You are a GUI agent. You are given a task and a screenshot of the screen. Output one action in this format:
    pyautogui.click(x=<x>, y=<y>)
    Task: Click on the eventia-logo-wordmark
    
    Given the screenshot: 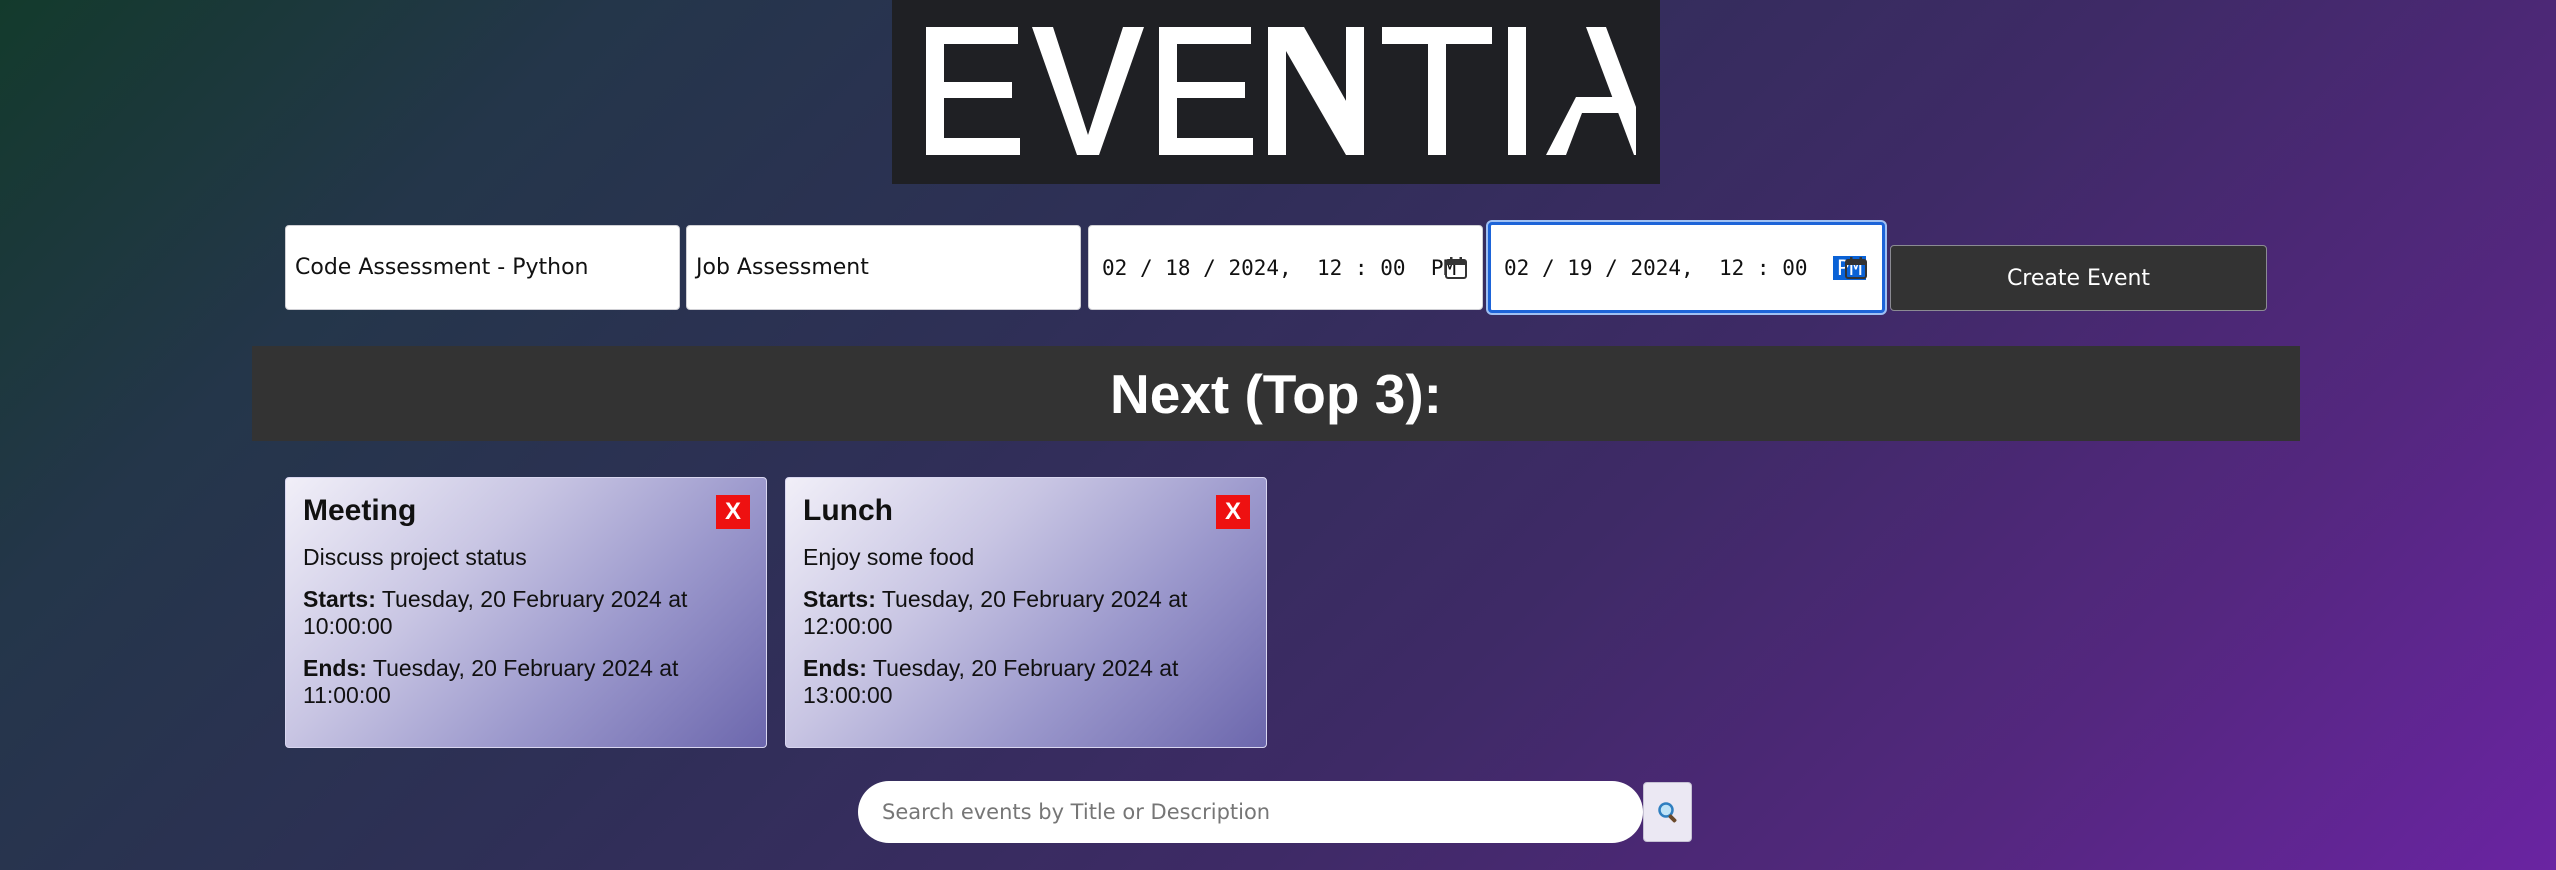 What is the action you would take?
    pyautogui.click(x=1281, y=91)
    